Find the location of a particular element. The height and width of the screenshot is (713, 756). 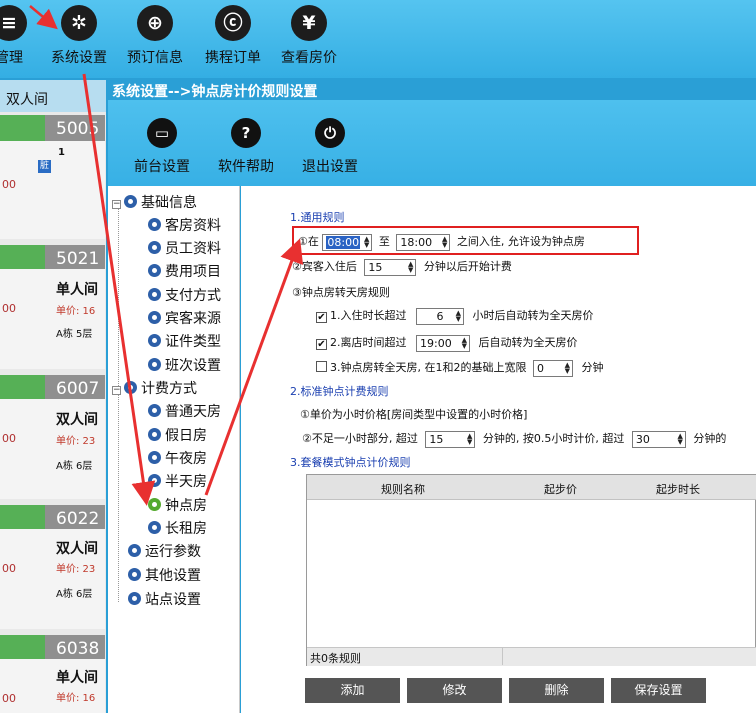

arrow-to-checkin-window is located at coordinates (254, 367).